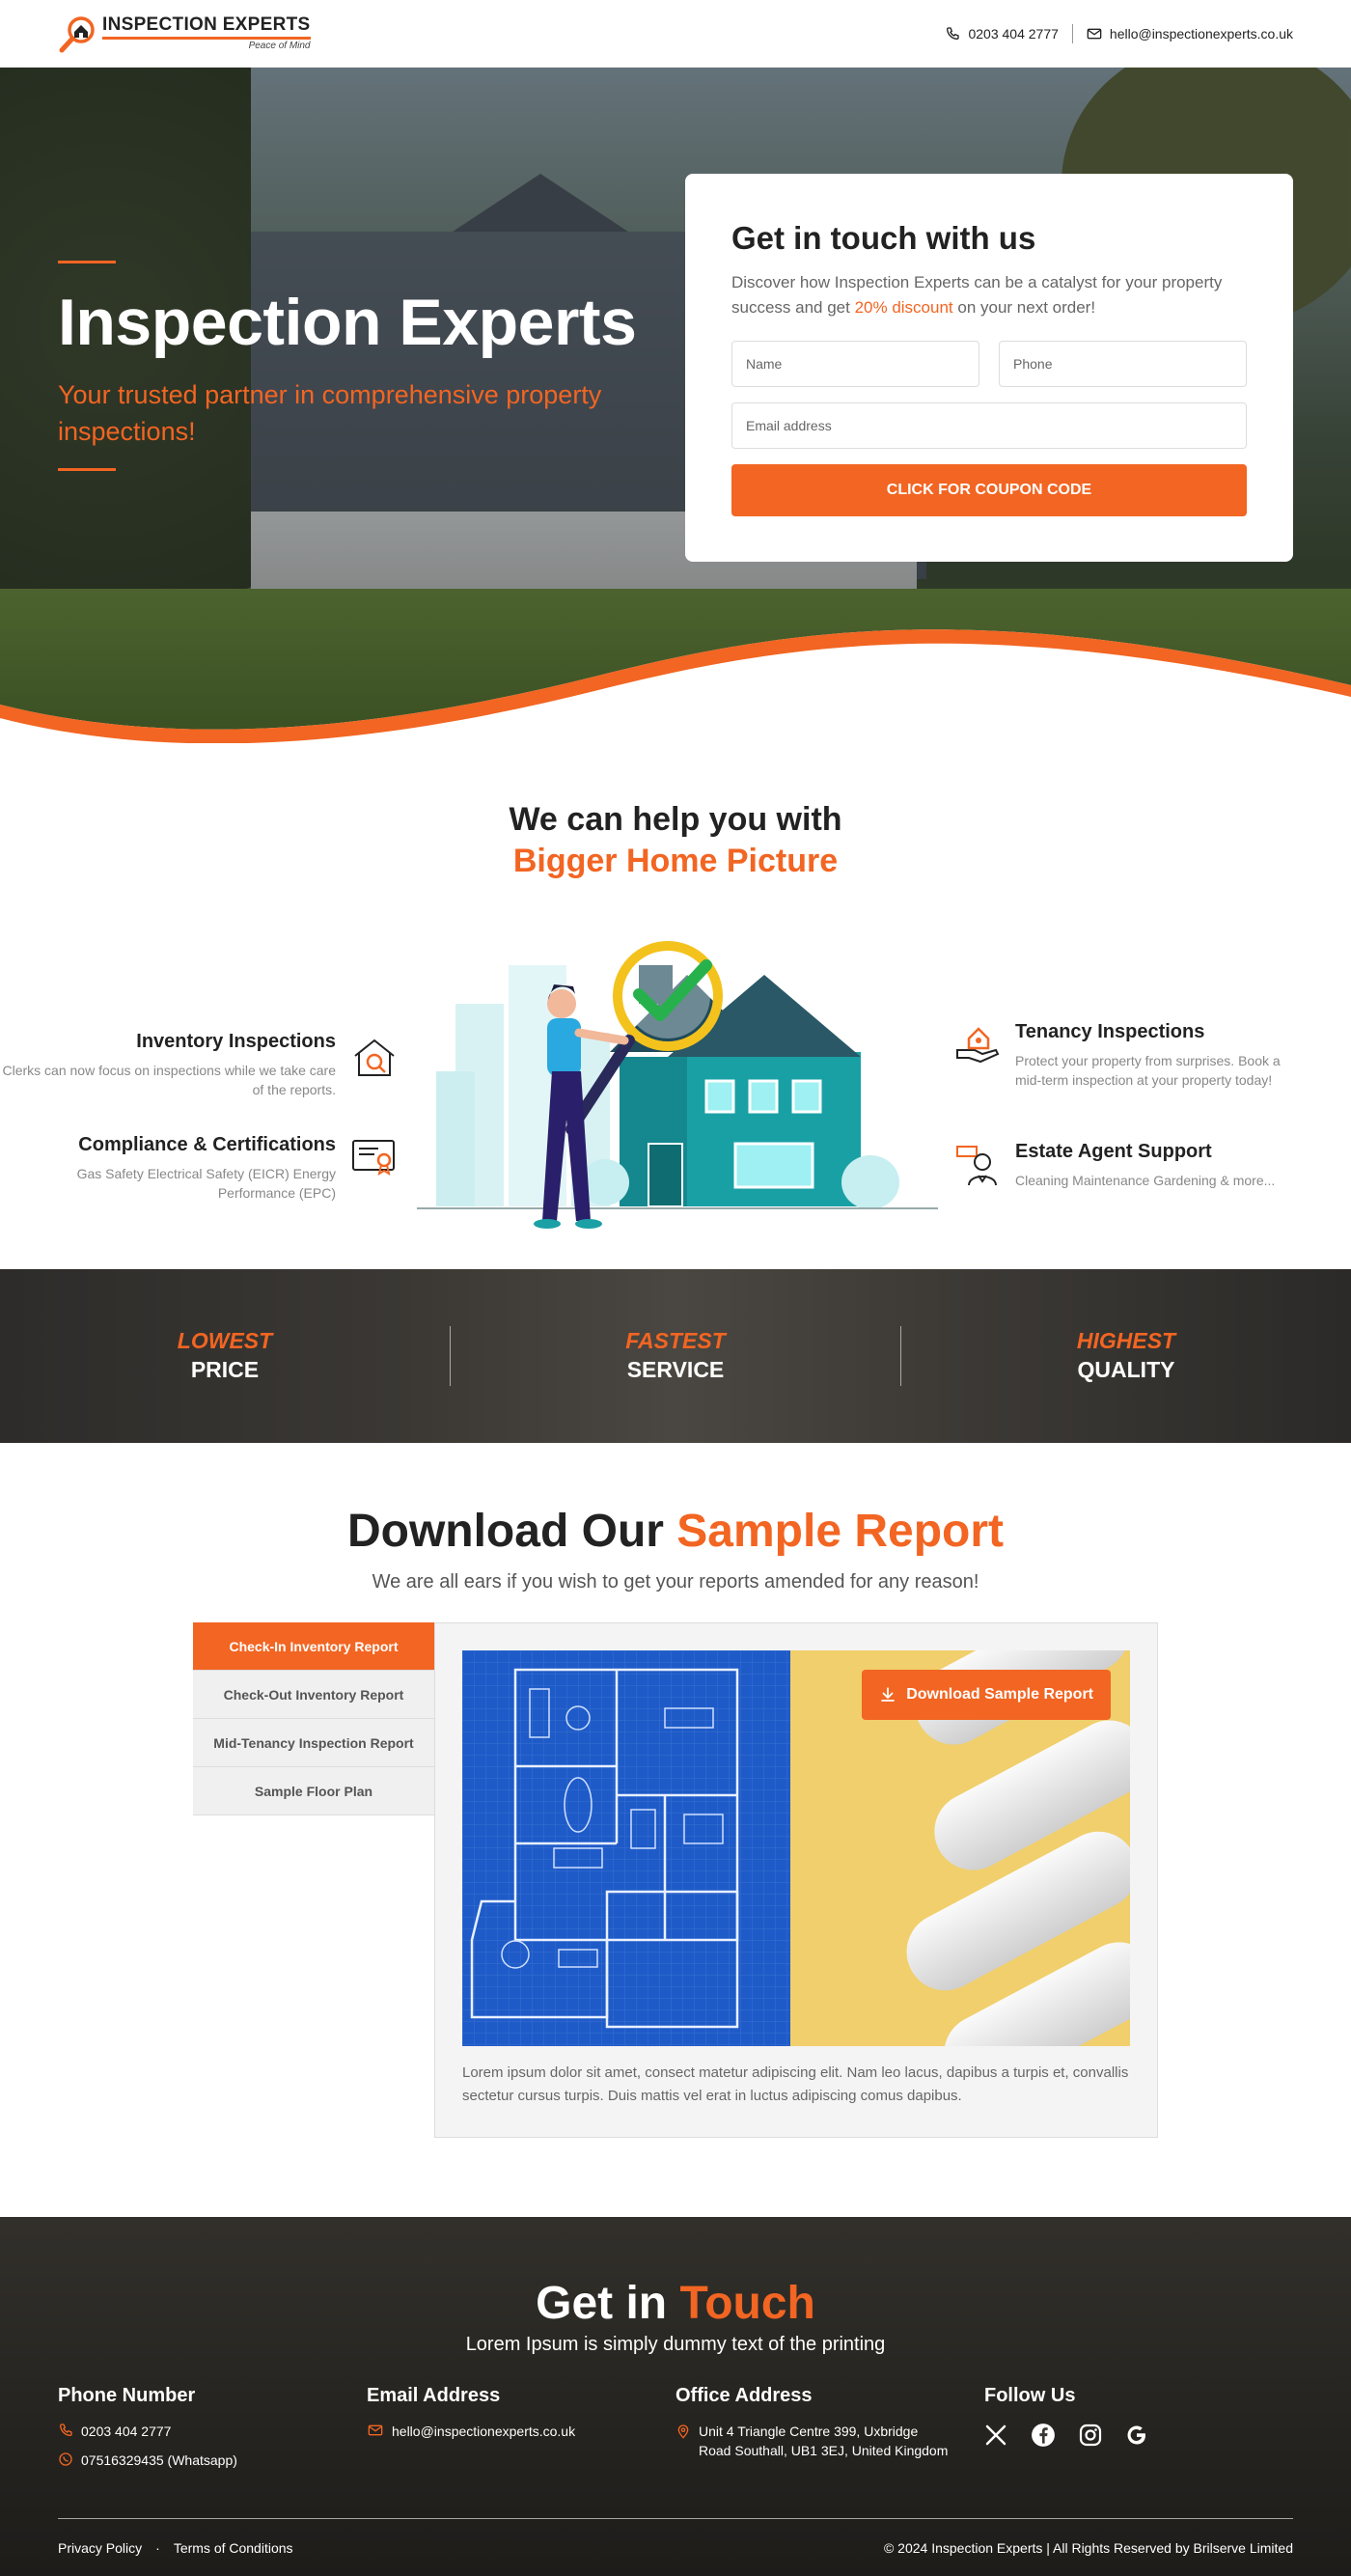  I want to click on blueprint-drawing, so click(626, 1848).